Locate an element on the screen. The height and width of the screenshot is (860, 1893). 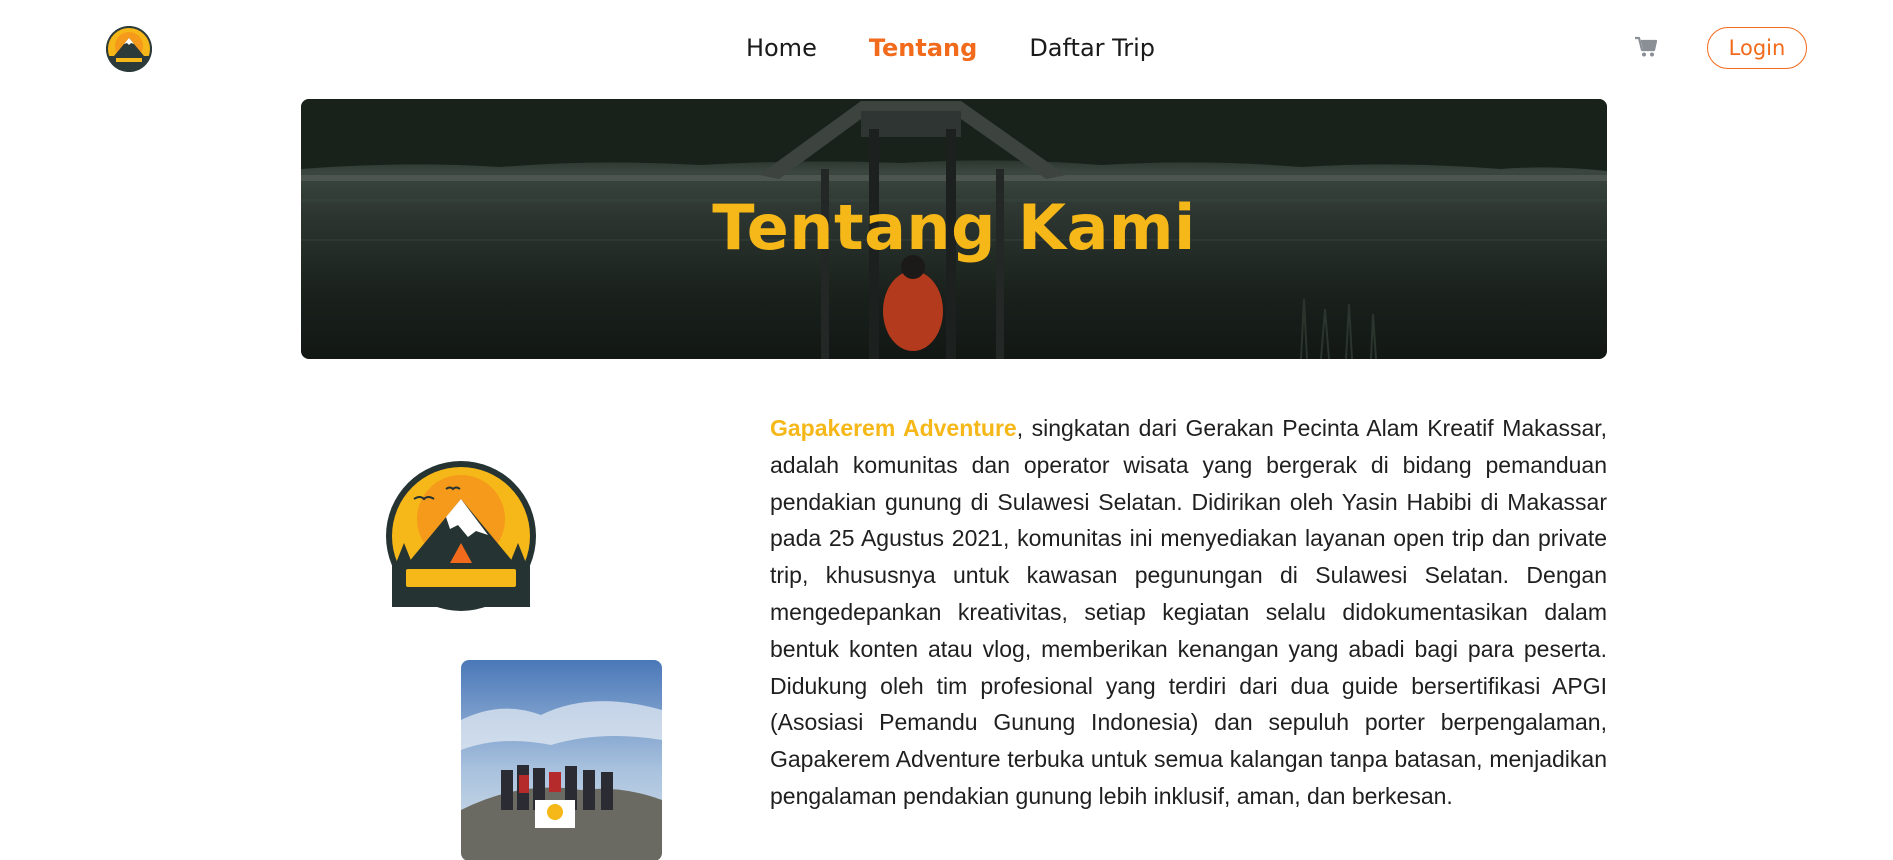
nav-daftar-trip: Daftar Trip is located at coordinates (1092, 48).